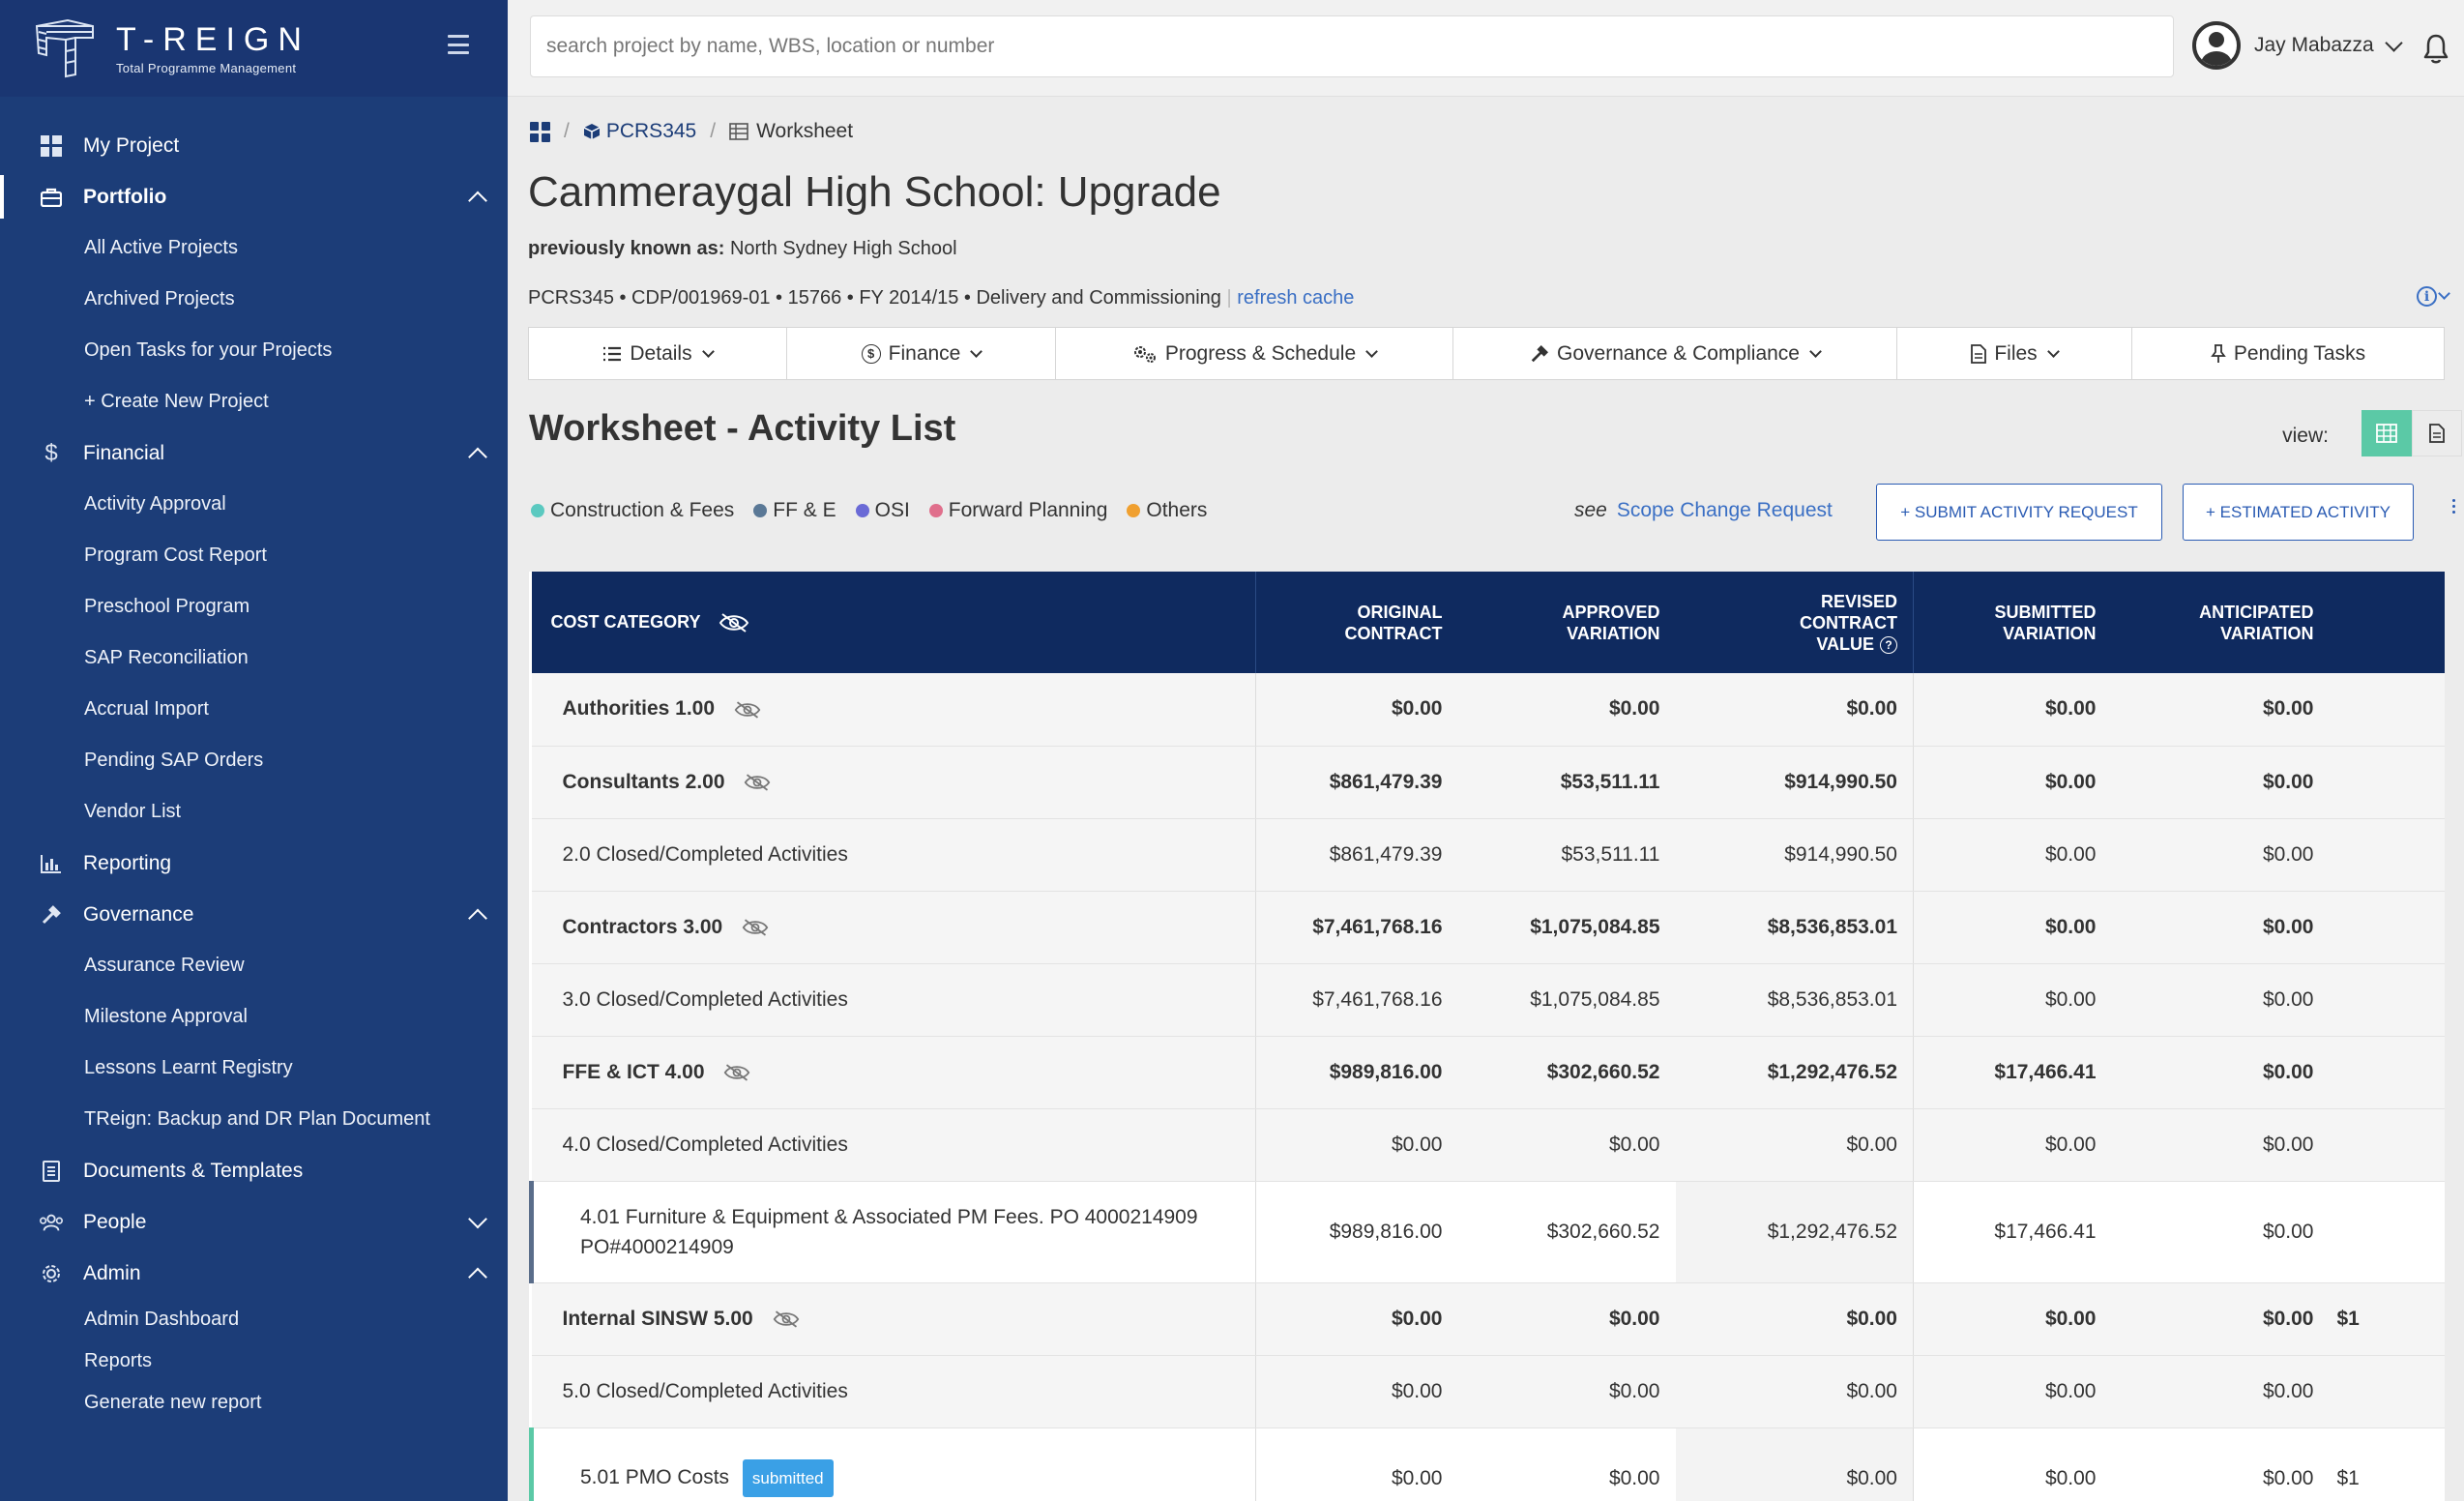  What do you see at coordinates (1725, 510) in the screenshot?
I see `scope-change-link: Scope Change Request` at bounding box center [1725, 510].